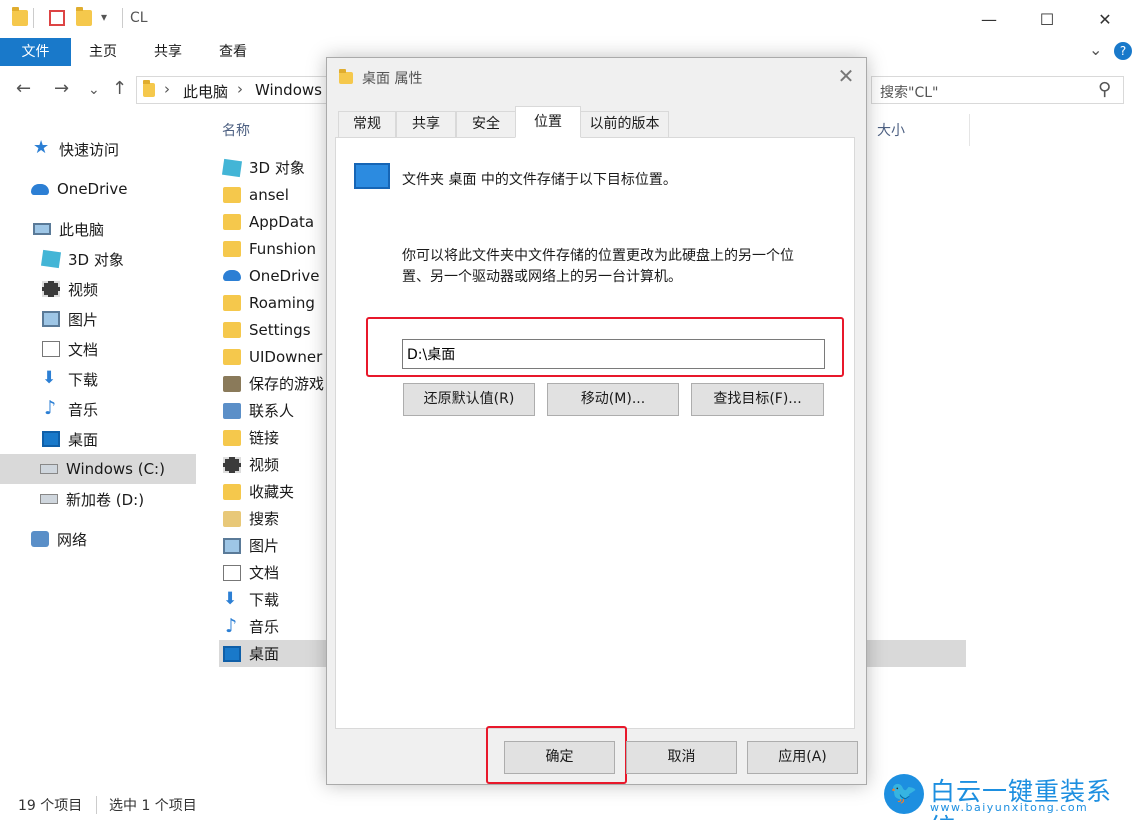  I want to click on cancel-button: 取消, so click(681, 757).